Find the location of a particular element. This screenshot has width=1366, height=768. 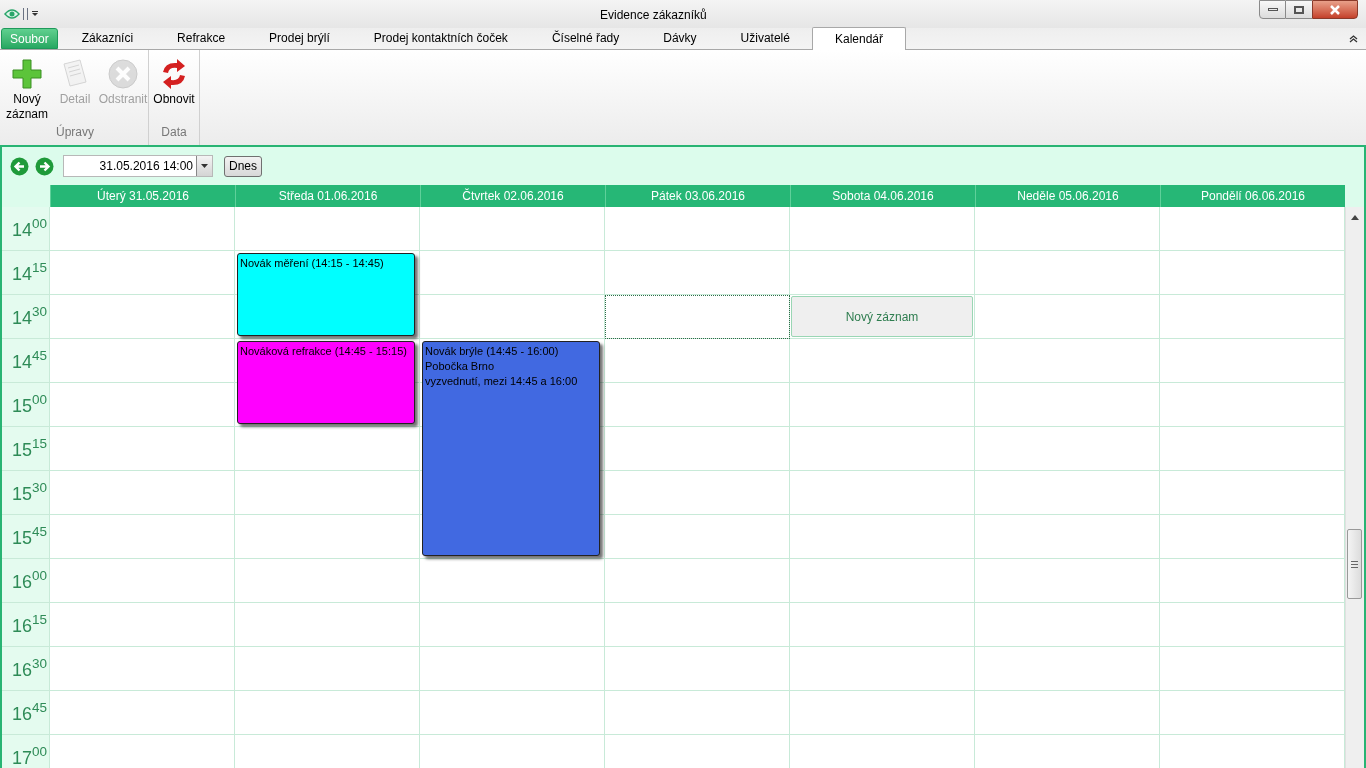

ribbon-tab: Refrakce is located at coordinates (201, 38).